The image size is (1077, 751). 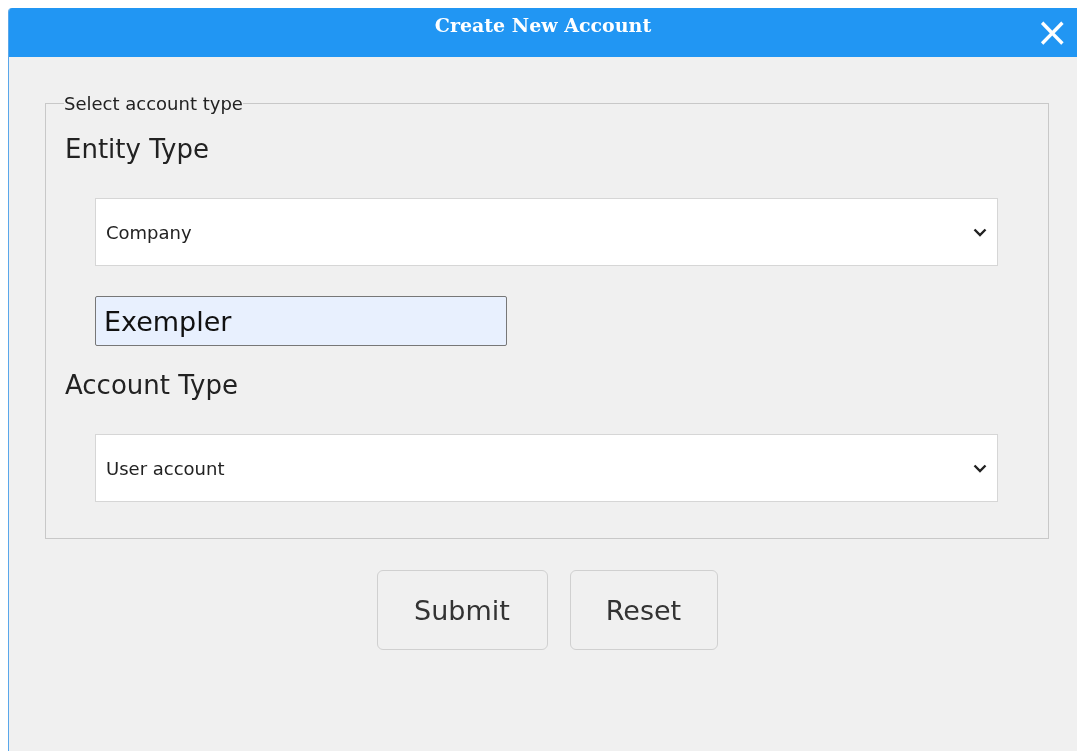 I want to click on window-title: Create New Account, so click(x=543, y=26).